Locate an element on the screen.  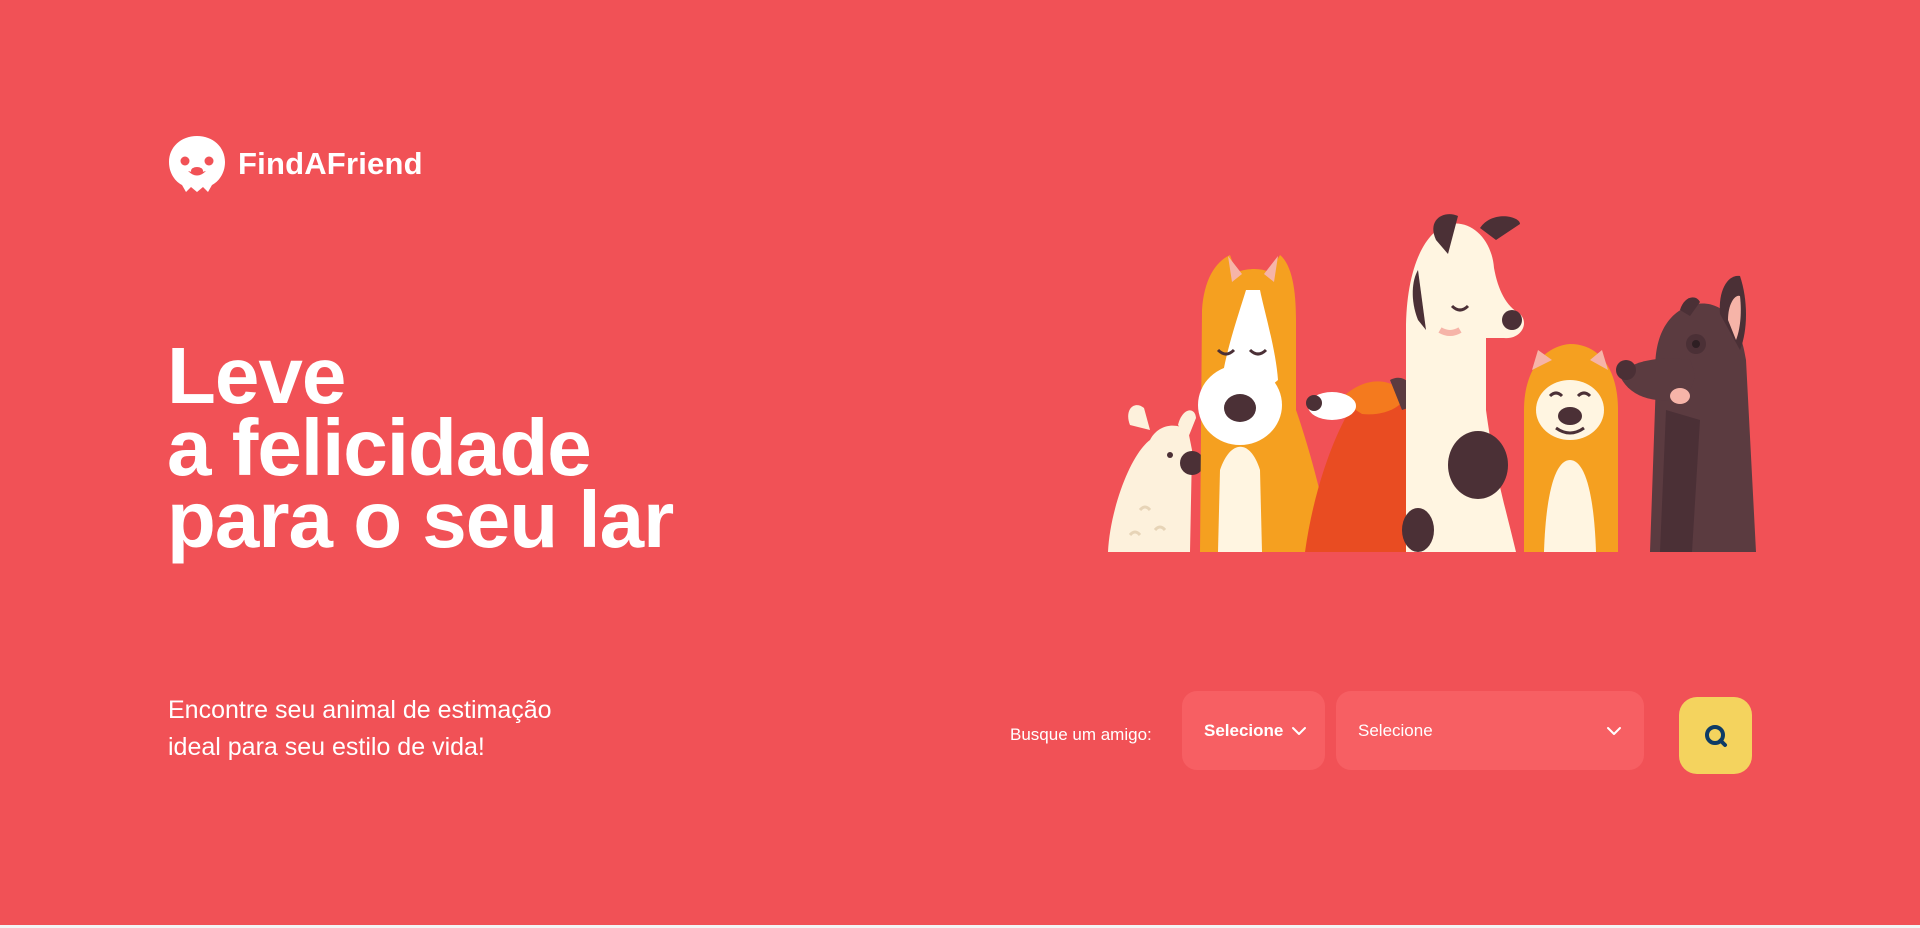
search-button is located at coordinates (1715, 735).